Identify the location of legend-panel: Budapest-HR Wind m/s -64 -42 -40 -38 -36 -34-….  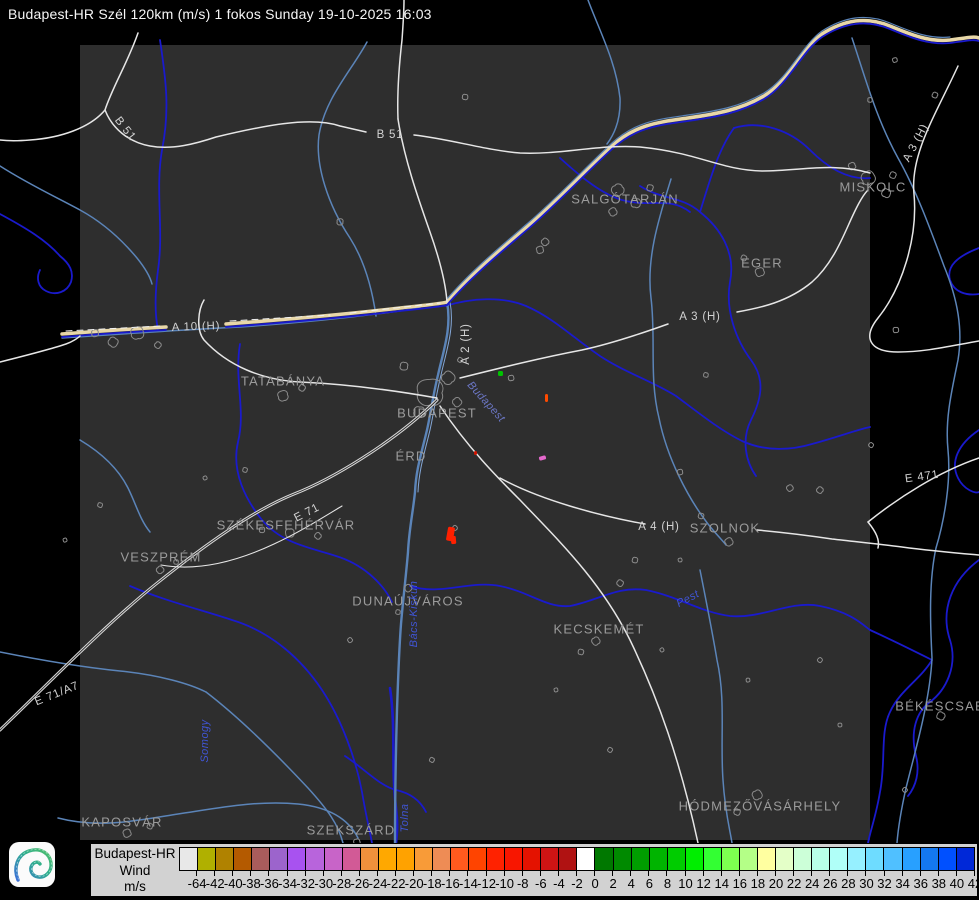
(534, 870).